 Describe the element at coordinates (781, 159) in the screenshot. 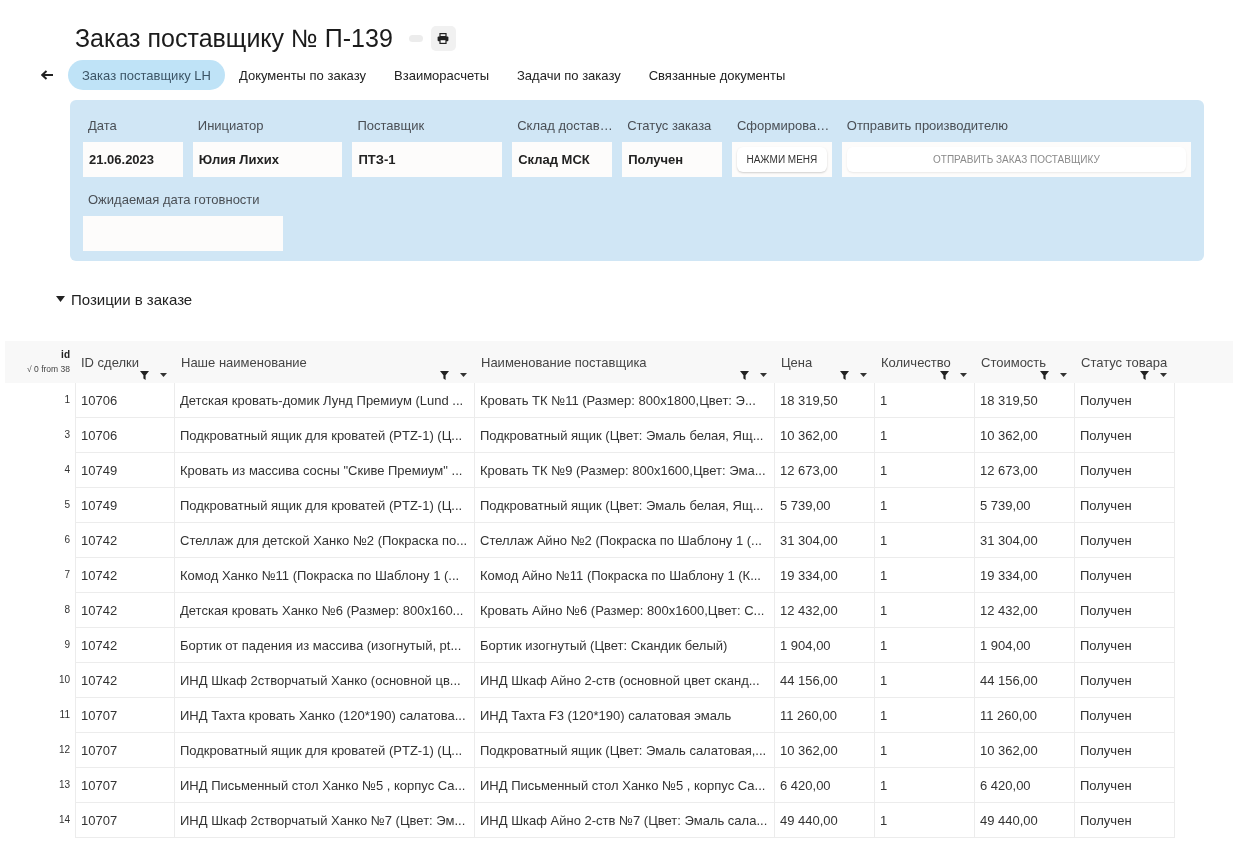

I see `action-button: НАЖМИ МЕНЯ` at that location.